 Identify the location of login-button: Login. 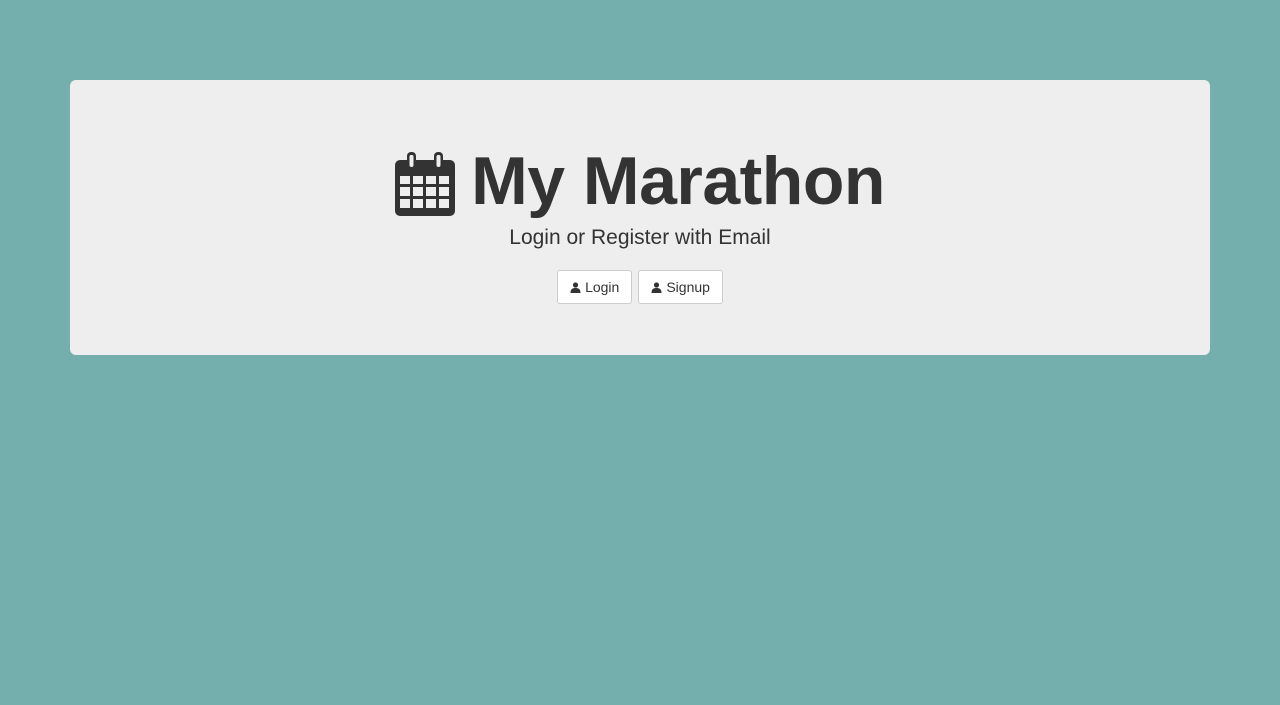
(595, 287).